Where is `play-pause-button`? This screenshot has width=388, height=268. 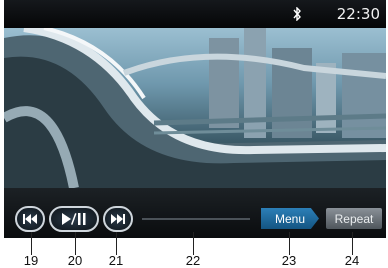 play-pause-button is located at coordinates (74, 219).